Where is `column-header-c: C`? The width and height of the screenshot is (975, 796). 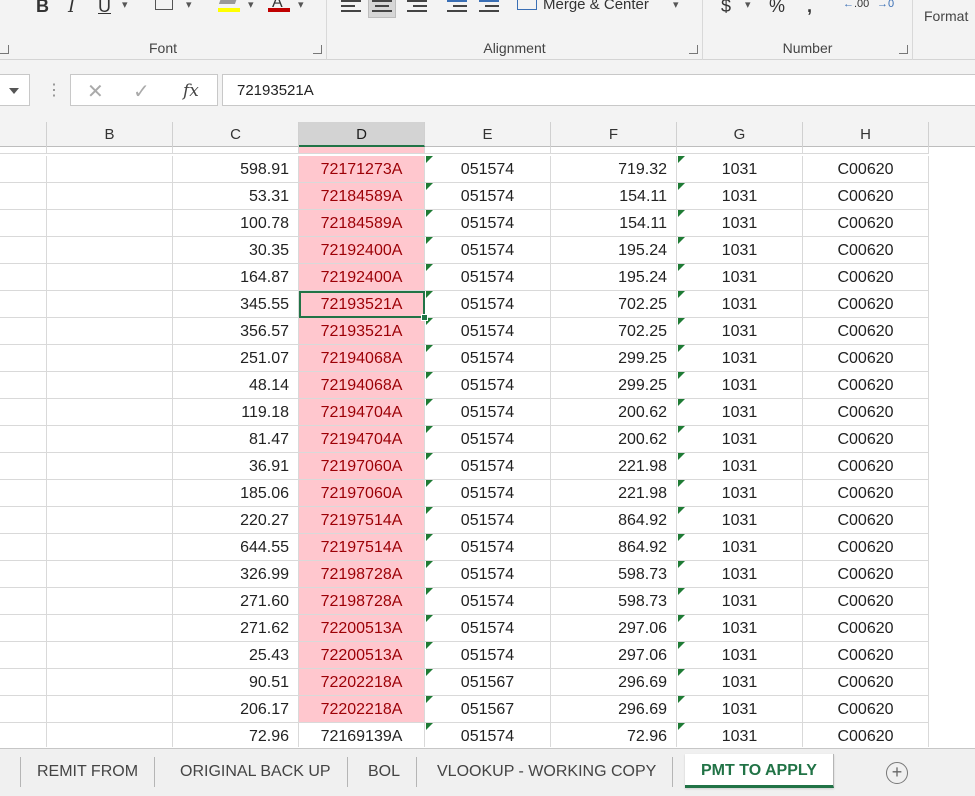
column-header-c: C is located at coordinates (236, 134).